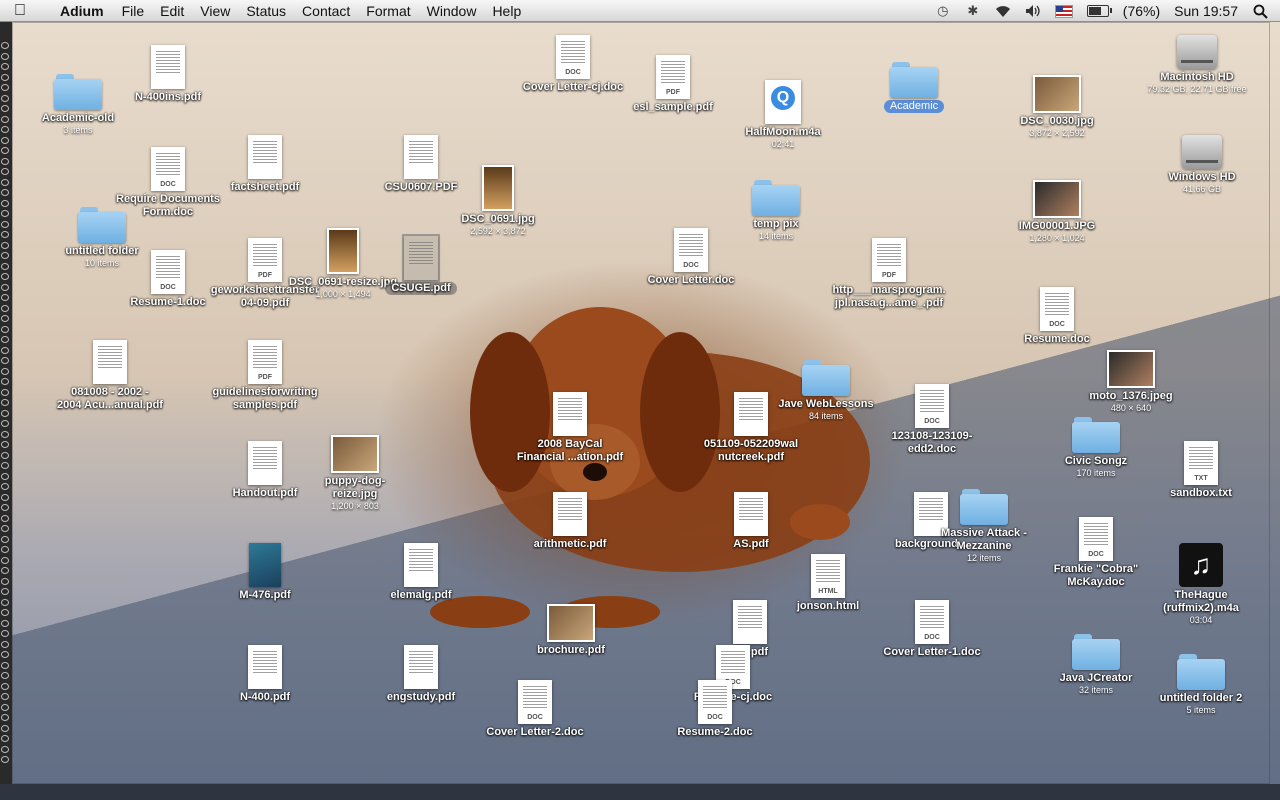 The height and width of the screenshot is (800, 1280). What do you see at coordinates (452, 11) in the screenshot?
I see `menu-window: Window` at bounding box center [452, 11].